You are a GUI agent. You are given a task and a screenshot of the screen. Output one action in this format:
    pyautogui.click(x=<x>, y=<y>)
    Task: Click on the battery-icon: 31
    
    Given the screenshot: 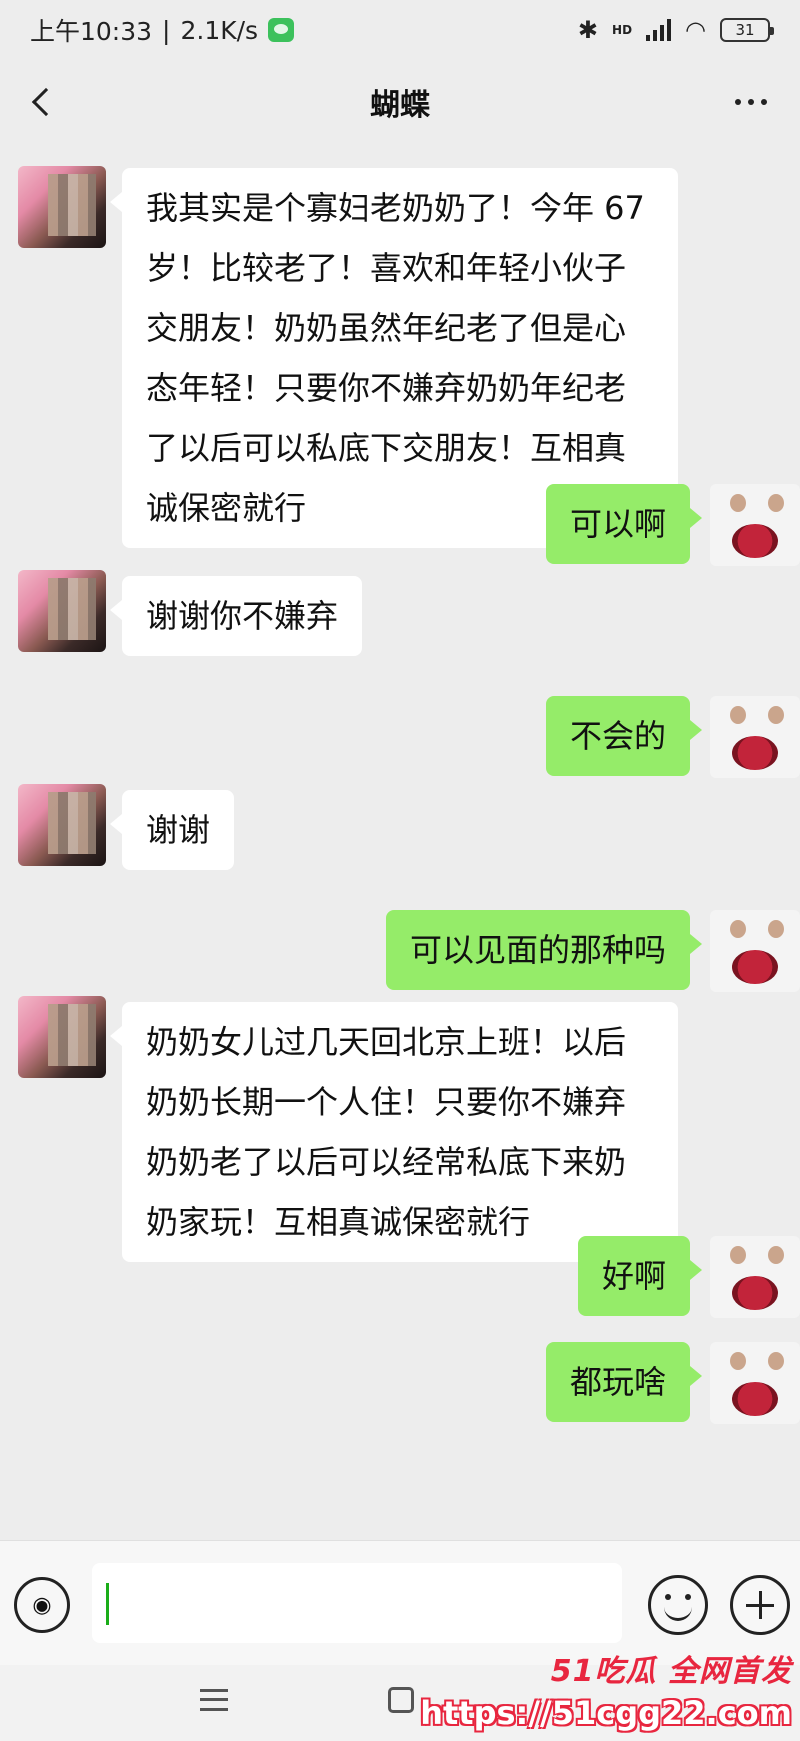 What is the action you would take?
    pyautogui.click(x=747, y=30)
    